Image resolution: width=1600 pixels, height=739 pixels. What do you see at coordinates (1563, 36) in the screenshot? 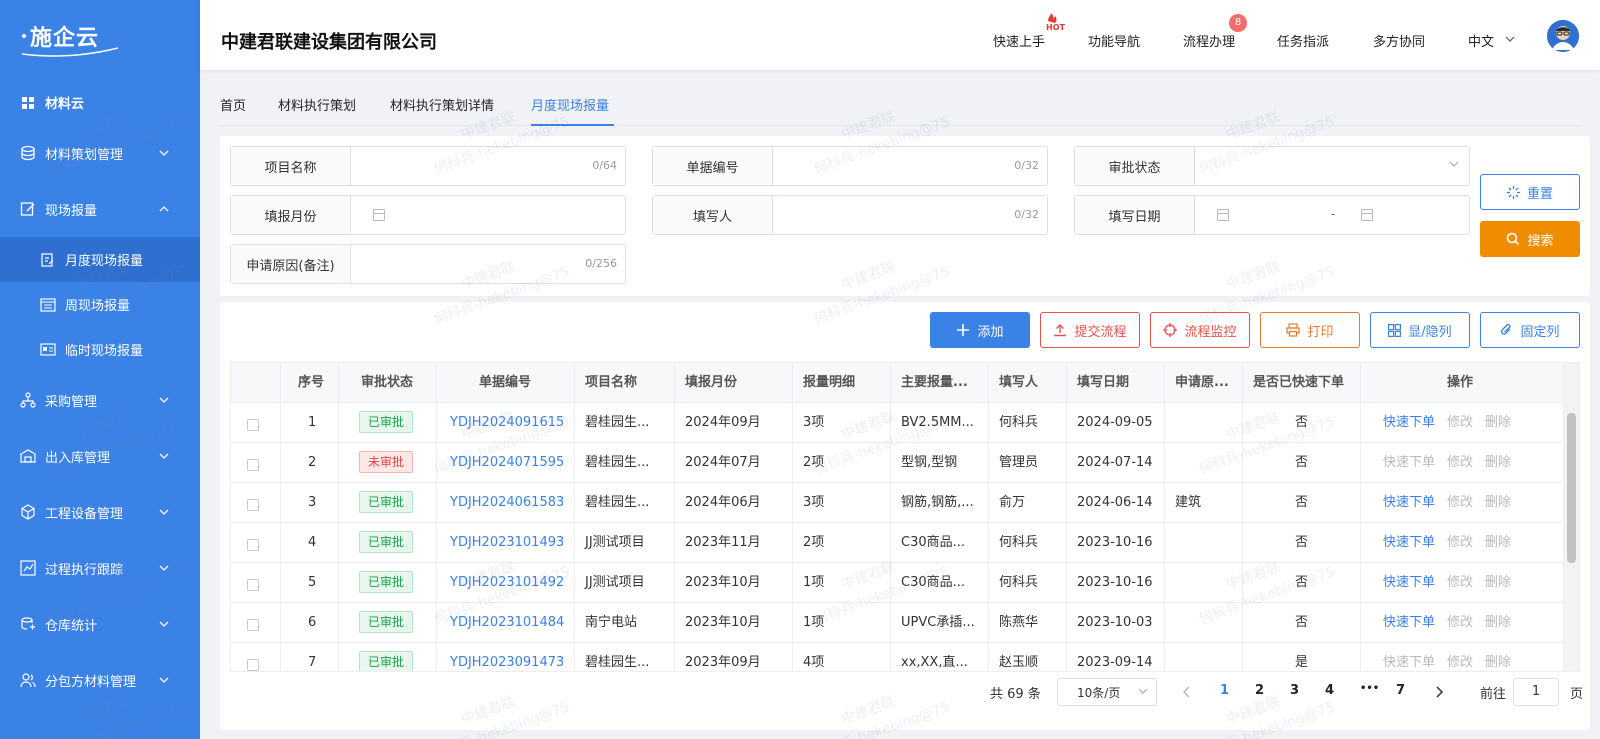
I see `user-avatar` at bounding box center [1563, 36].